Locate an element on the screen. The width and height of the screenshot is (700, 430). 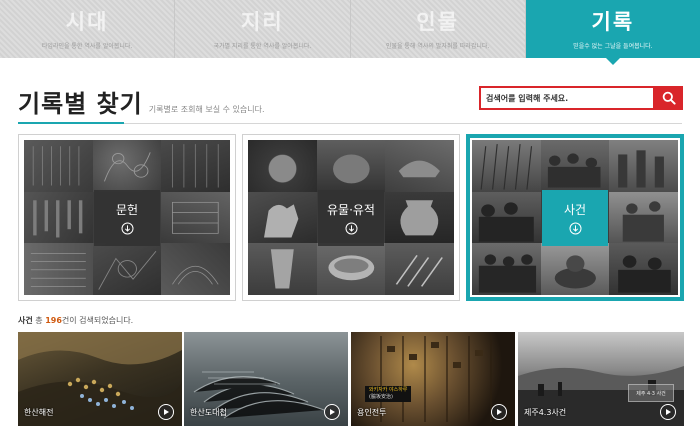
search-box is located at coordinates (567, 98).